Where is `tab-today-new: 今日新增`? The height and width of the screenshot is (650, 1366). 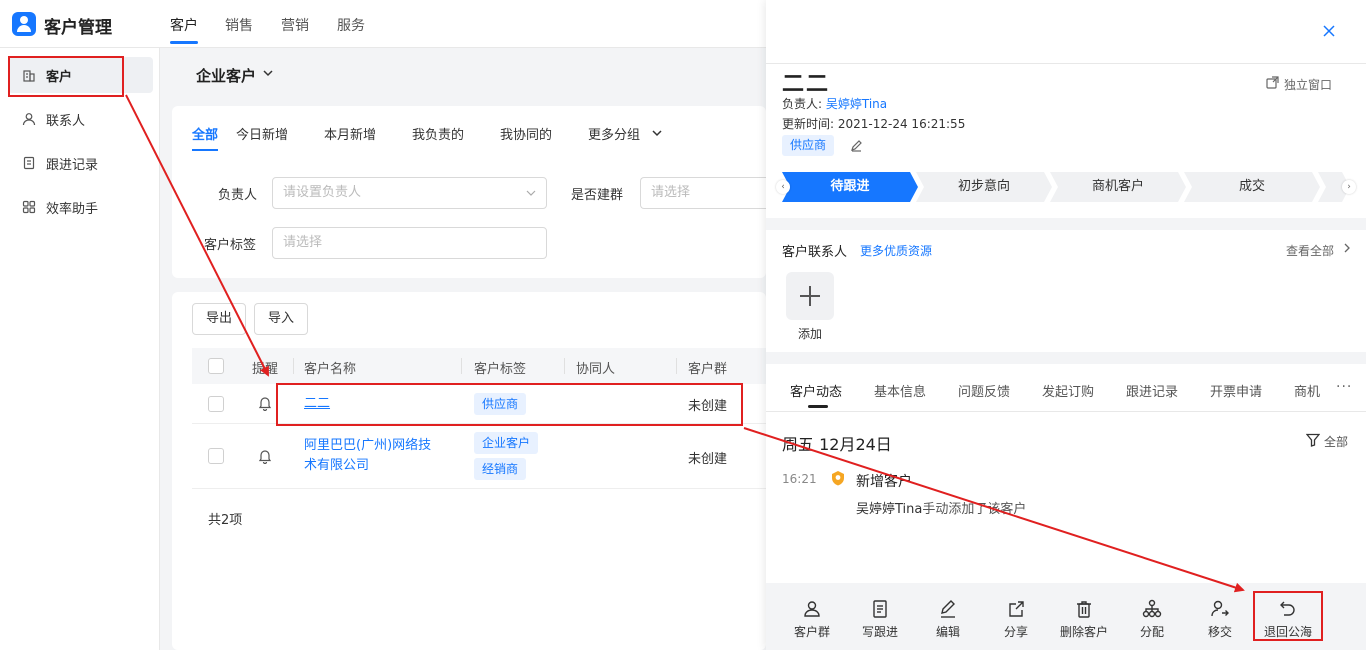 tab-today-new: 今日新增 is located at coordinates (262, 133).